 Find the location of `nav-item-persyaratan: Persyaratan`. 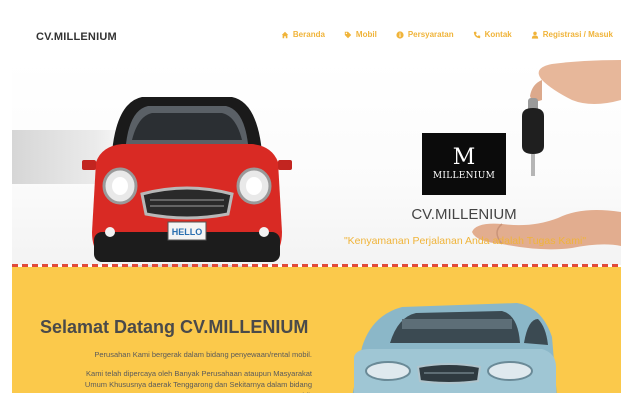

nav-item-persyaratan: Persyaratan is located at coordinates (425, 34).